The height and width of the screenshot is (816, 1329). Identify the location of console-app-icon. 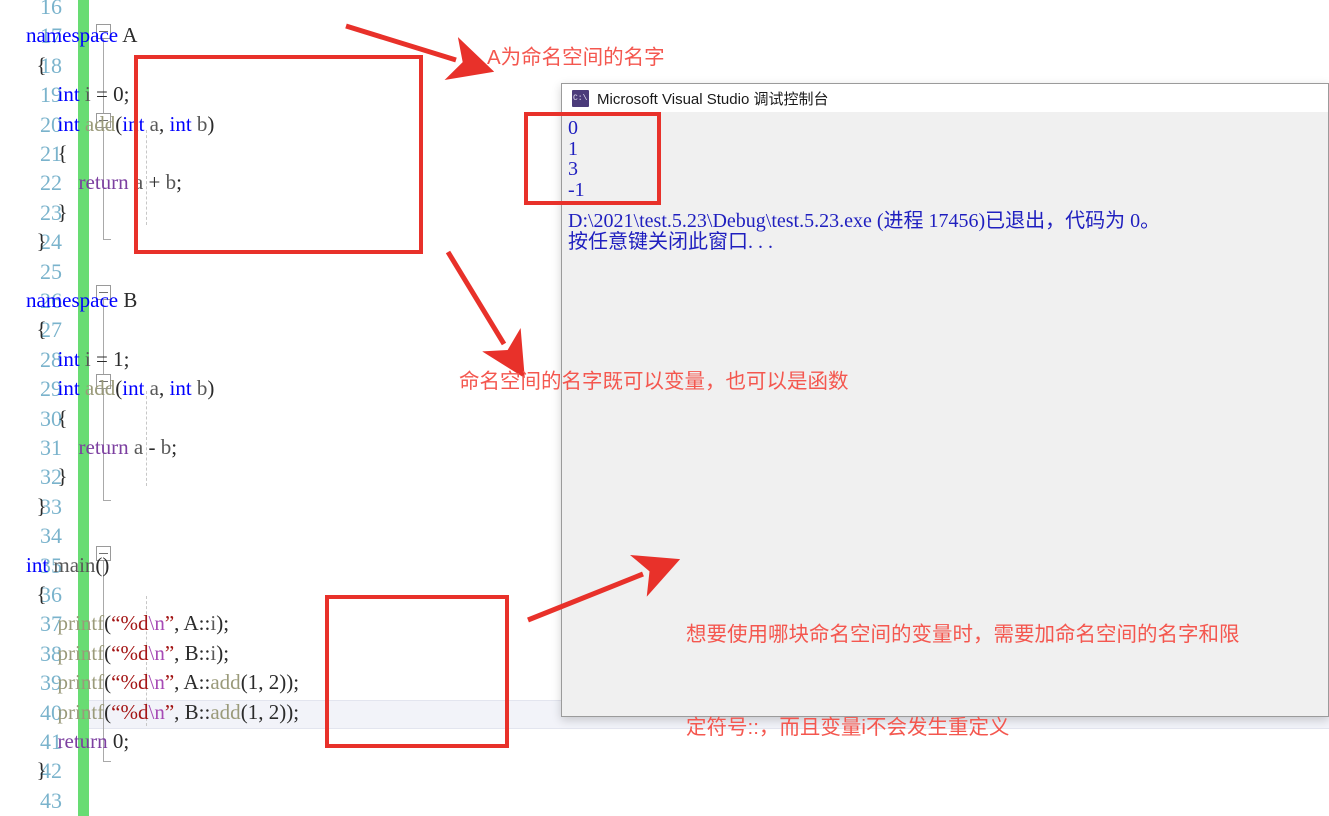
(580, 98).